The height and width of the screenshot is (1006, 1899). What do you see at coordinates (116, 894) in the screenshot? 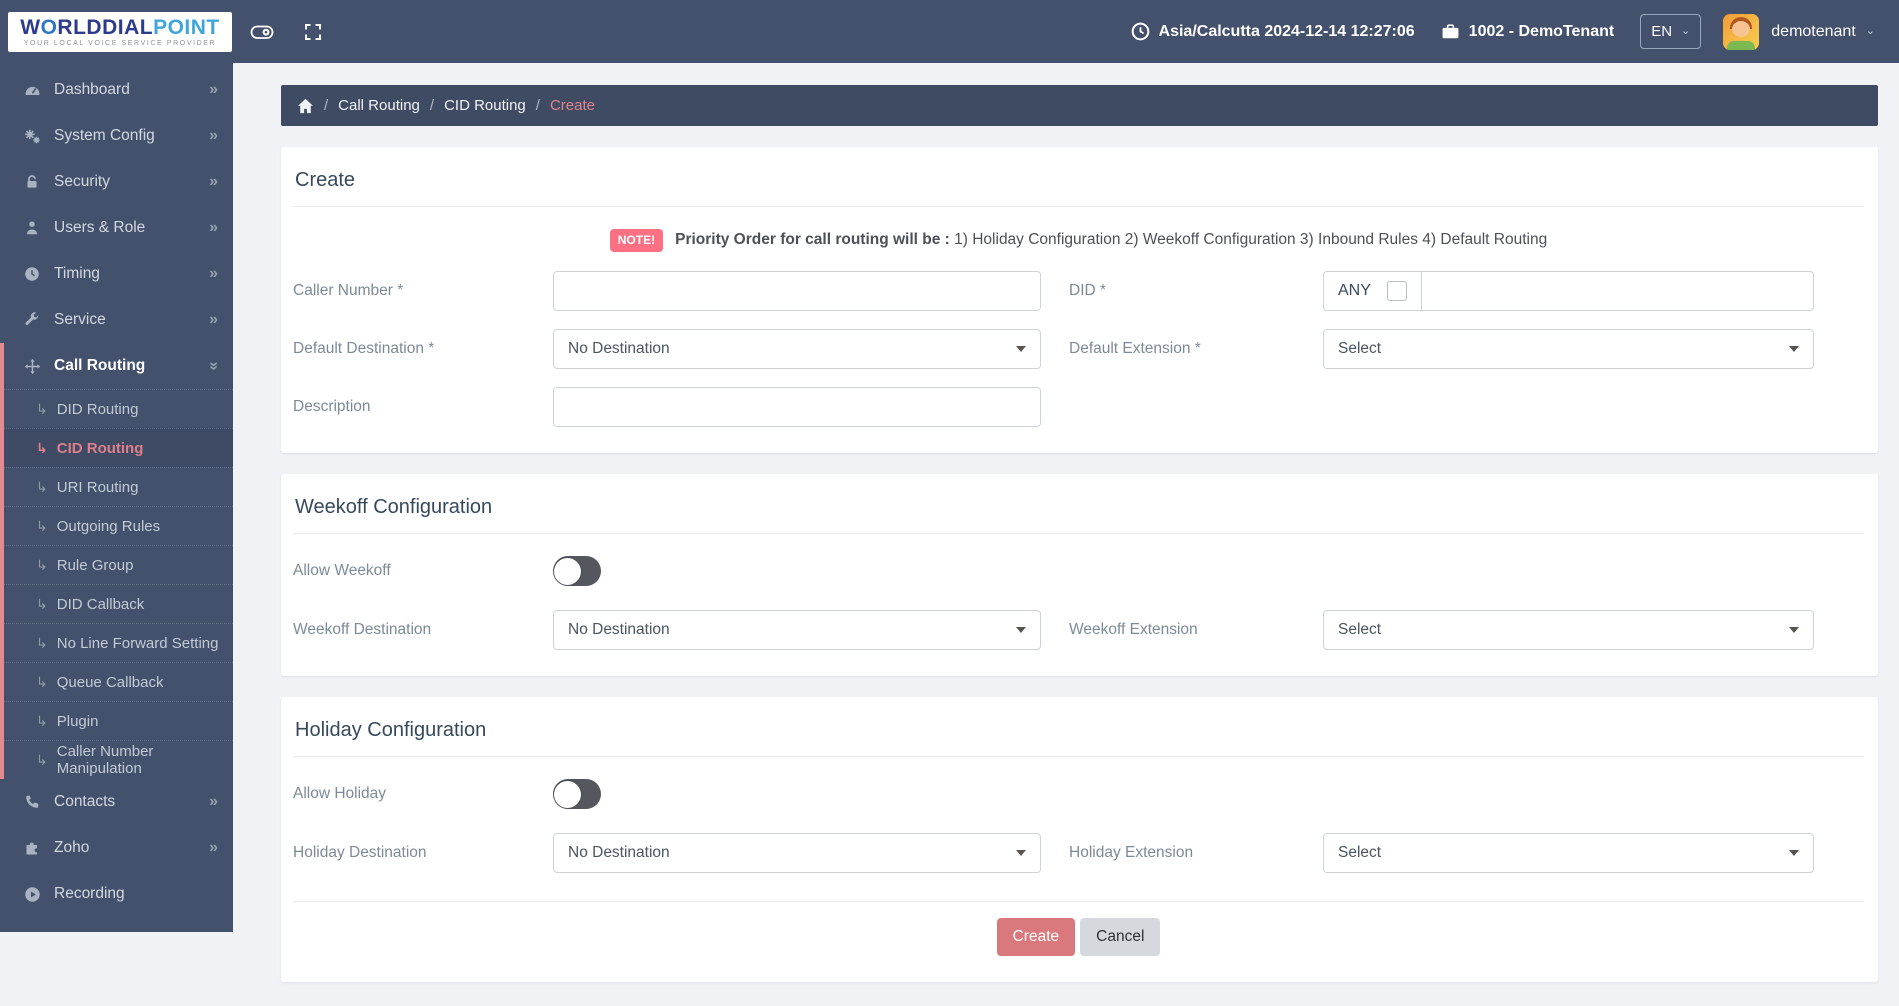
I see `sidebar-item-recording: Recording` at bounding box center [116, 894].